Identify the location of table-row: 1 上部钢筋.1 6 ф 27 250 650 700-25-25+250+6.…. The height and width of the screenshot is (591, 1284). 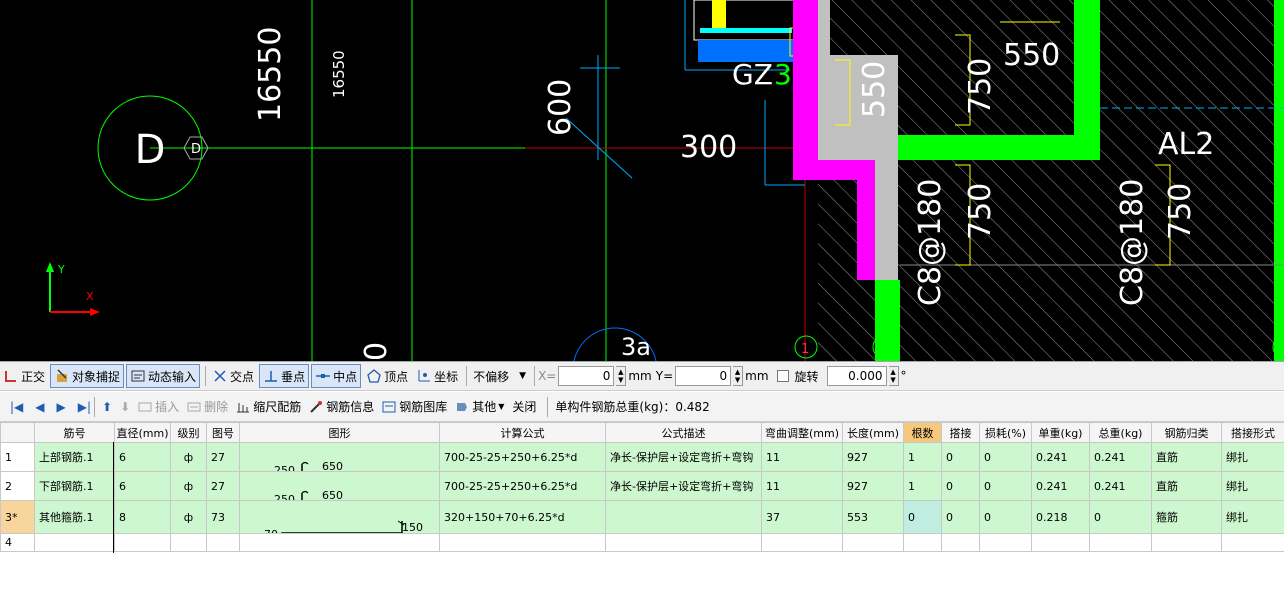
(642, 457).